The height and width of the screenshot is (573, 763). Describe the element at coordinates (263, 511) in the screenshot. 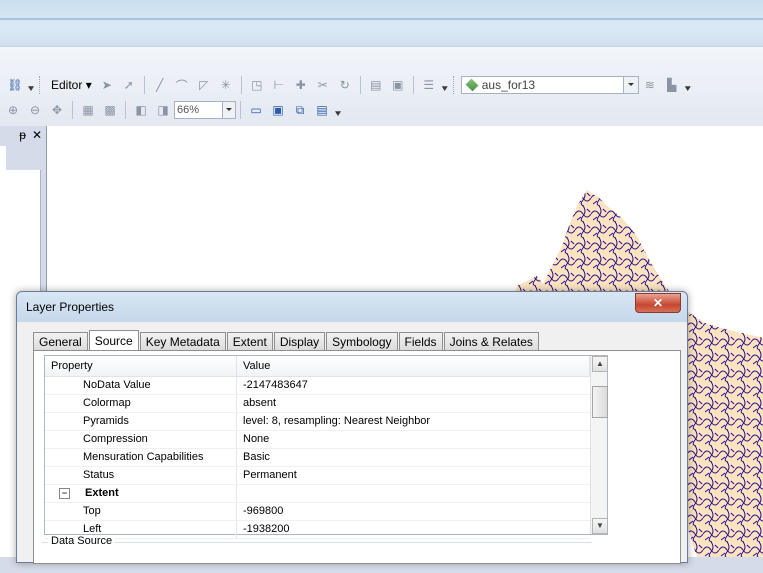

I see `property-value: -969800` at that location.